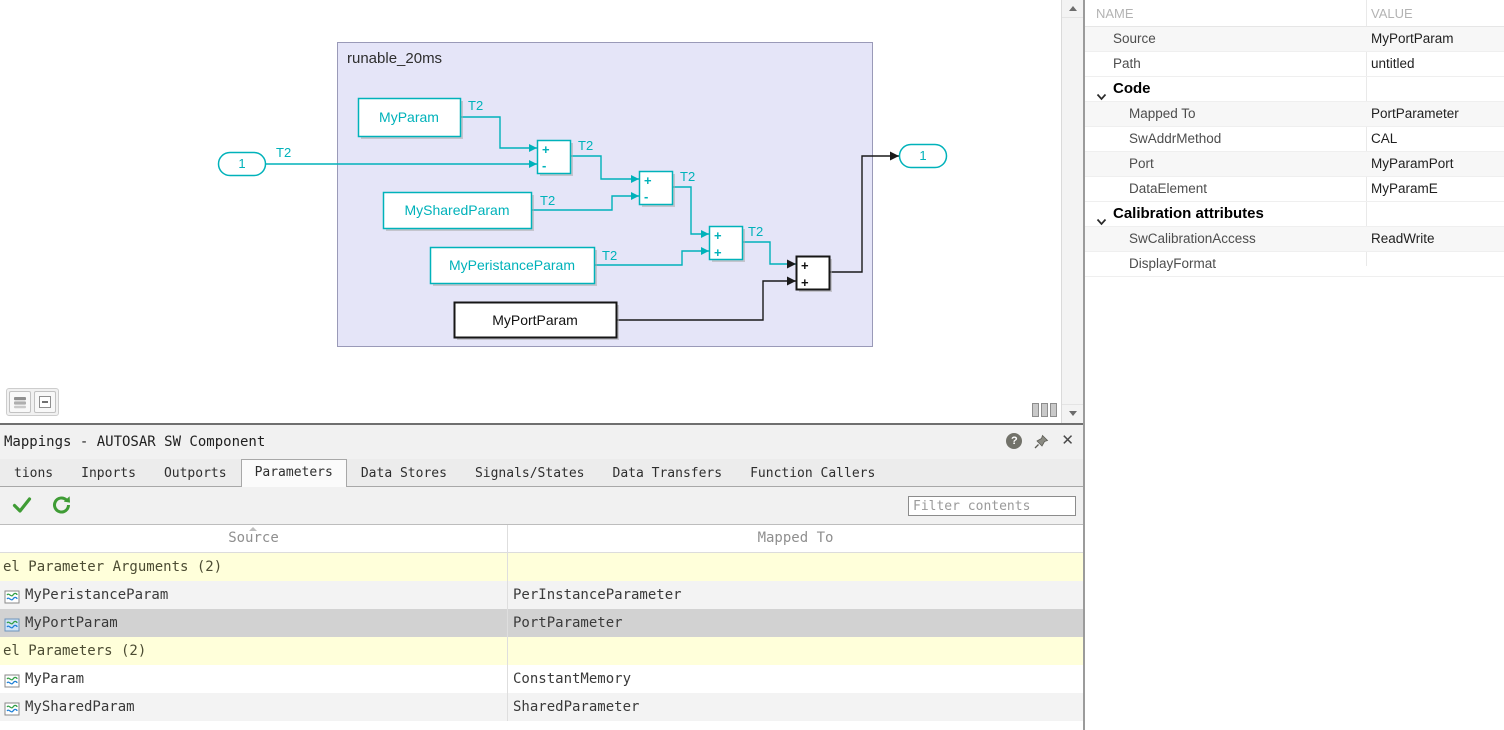 The height and width of the screenshot is (730, 1504). I want to click on mappings-titlebar: Mappings - AUTOSAR SW Component ? ✕, so click(541, 442).